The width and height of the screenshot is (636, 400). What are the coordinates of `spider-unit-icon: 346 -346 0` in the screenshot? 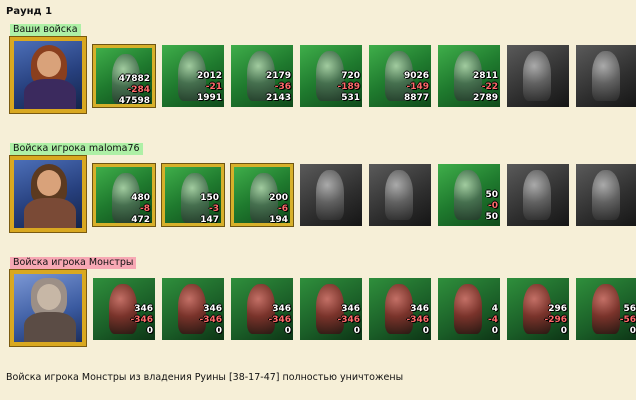 It's located at (400, 309).